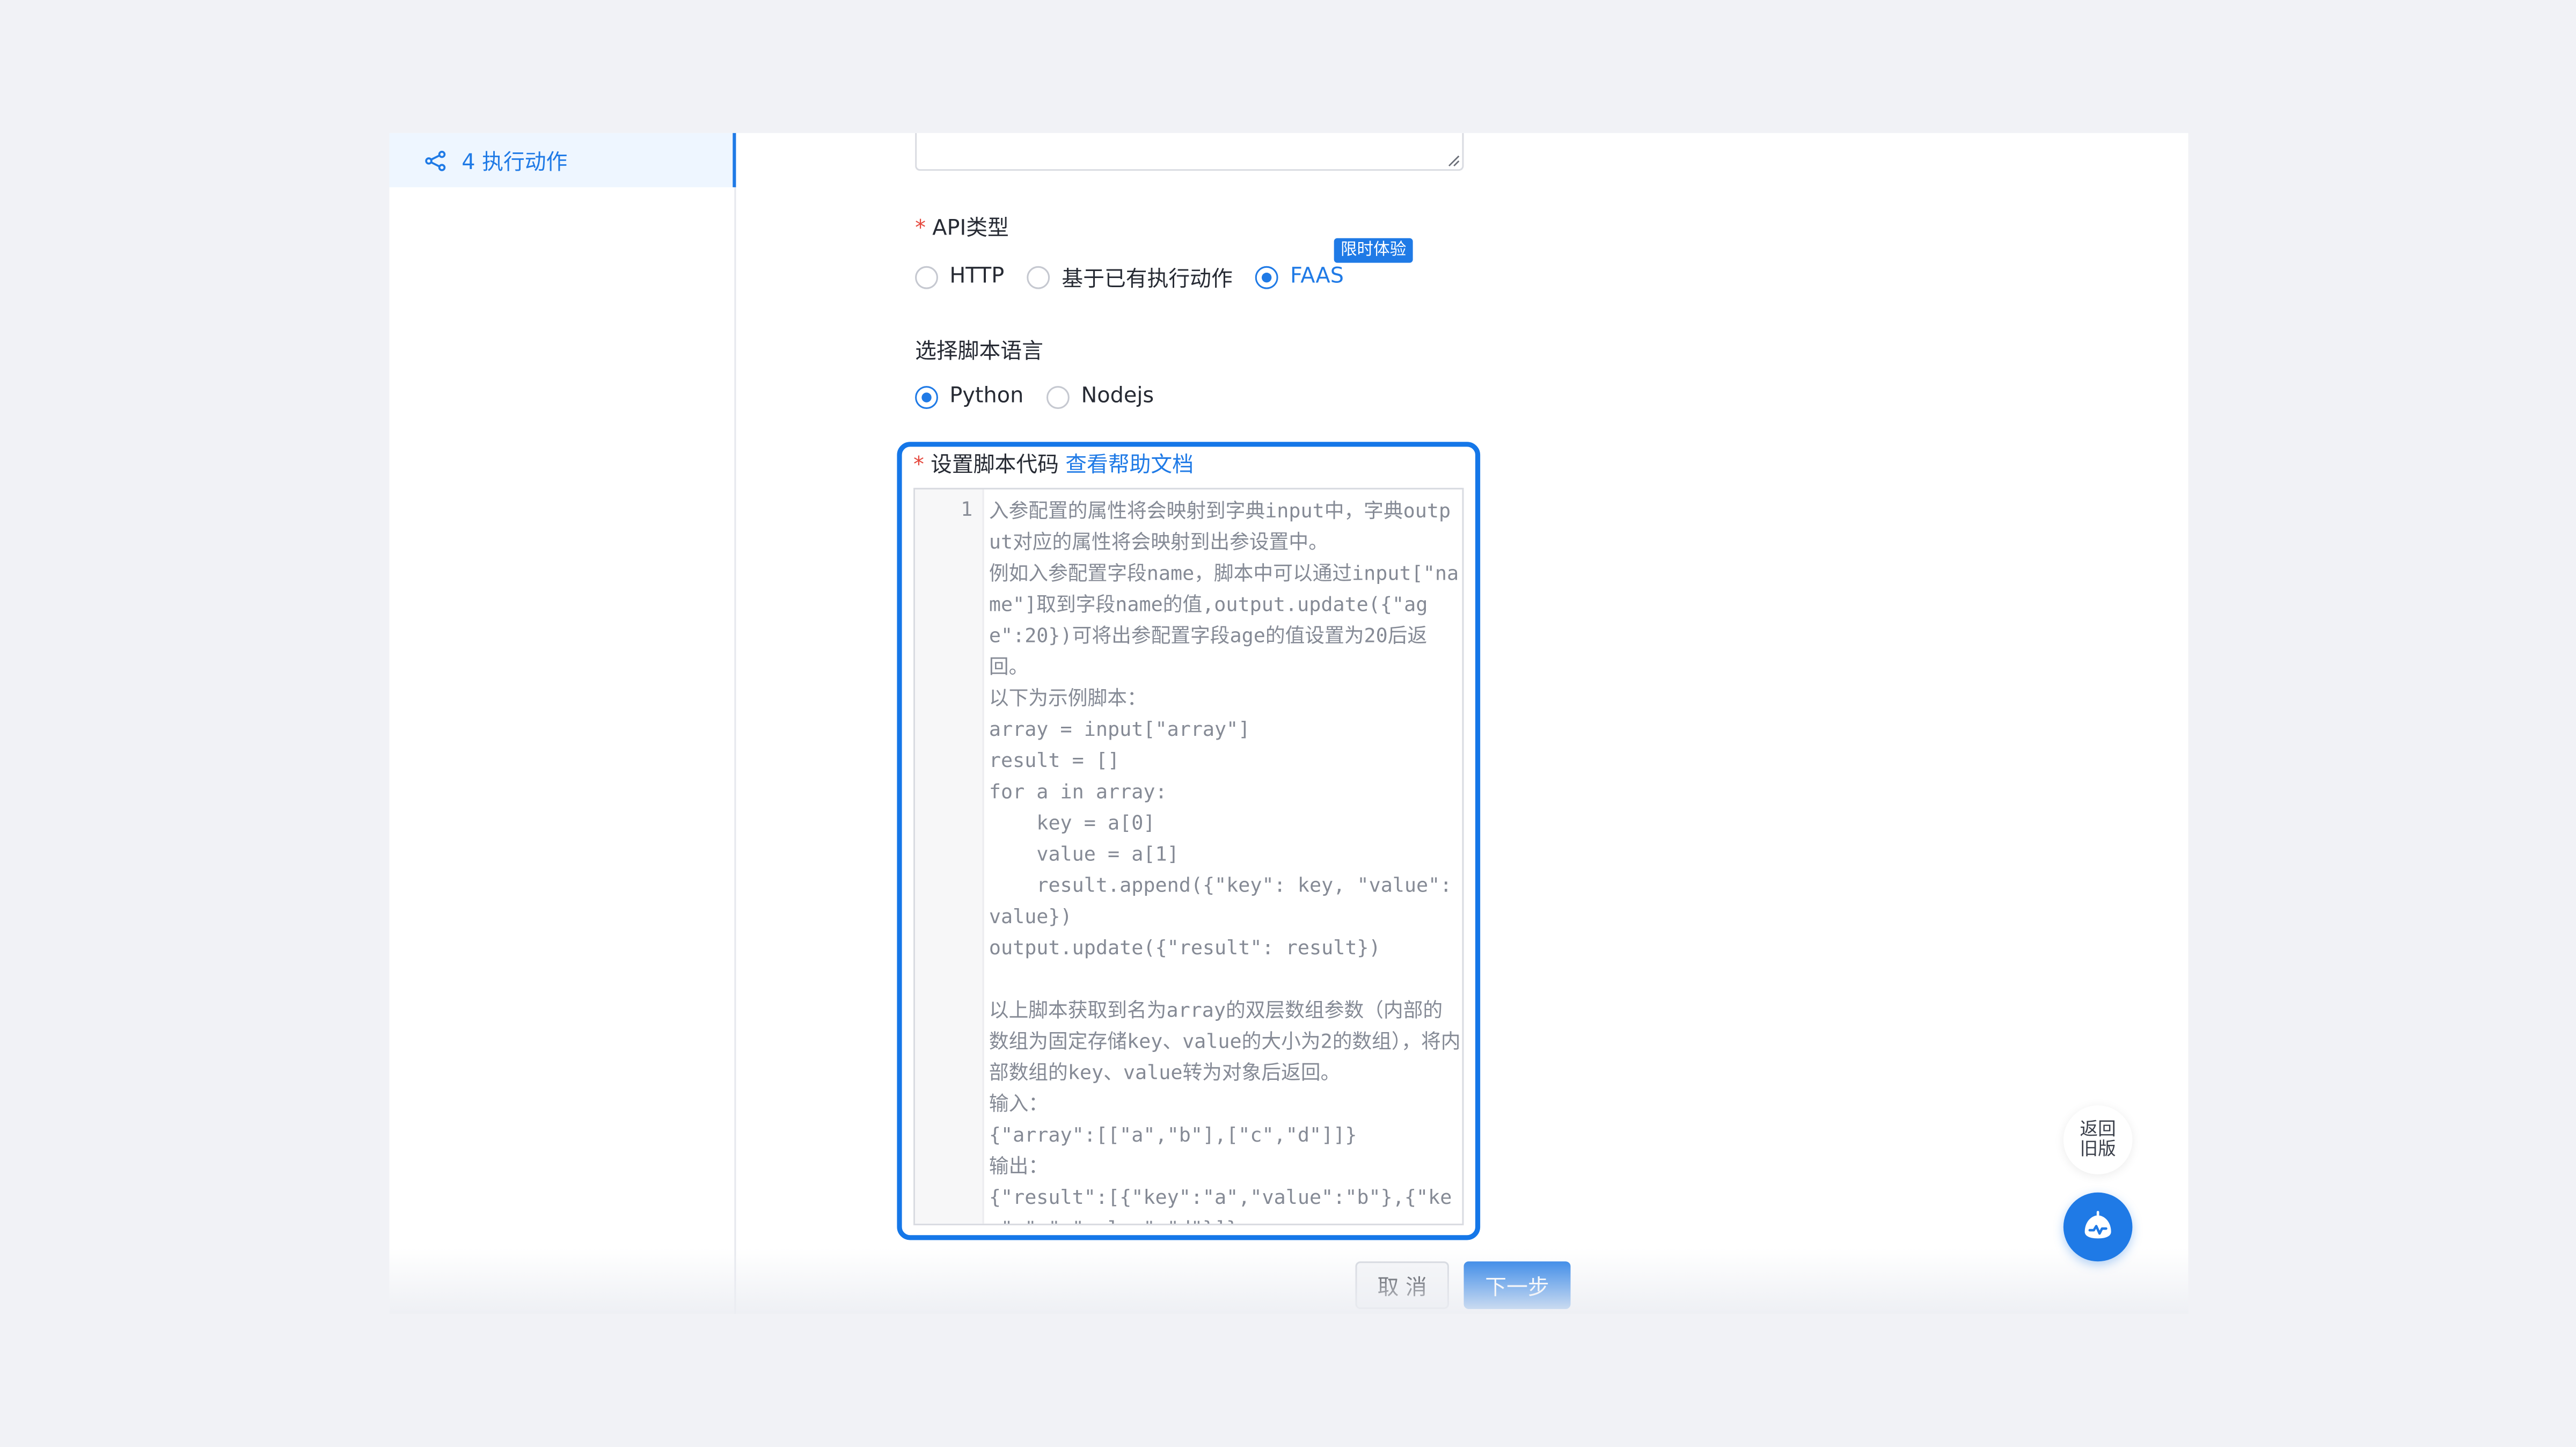 The width and height of the screenshot is (2576, 1447). I want to click on radio-existing-action: 基于已有执行动作, so click(1130, 277).